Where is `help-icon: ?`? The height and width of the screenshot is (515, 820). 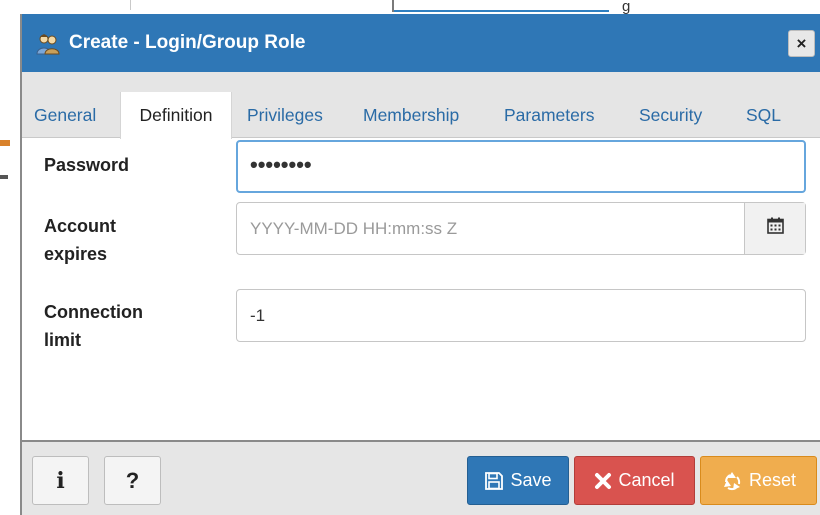
help-icon: ? is located at coordinates (132, 480).